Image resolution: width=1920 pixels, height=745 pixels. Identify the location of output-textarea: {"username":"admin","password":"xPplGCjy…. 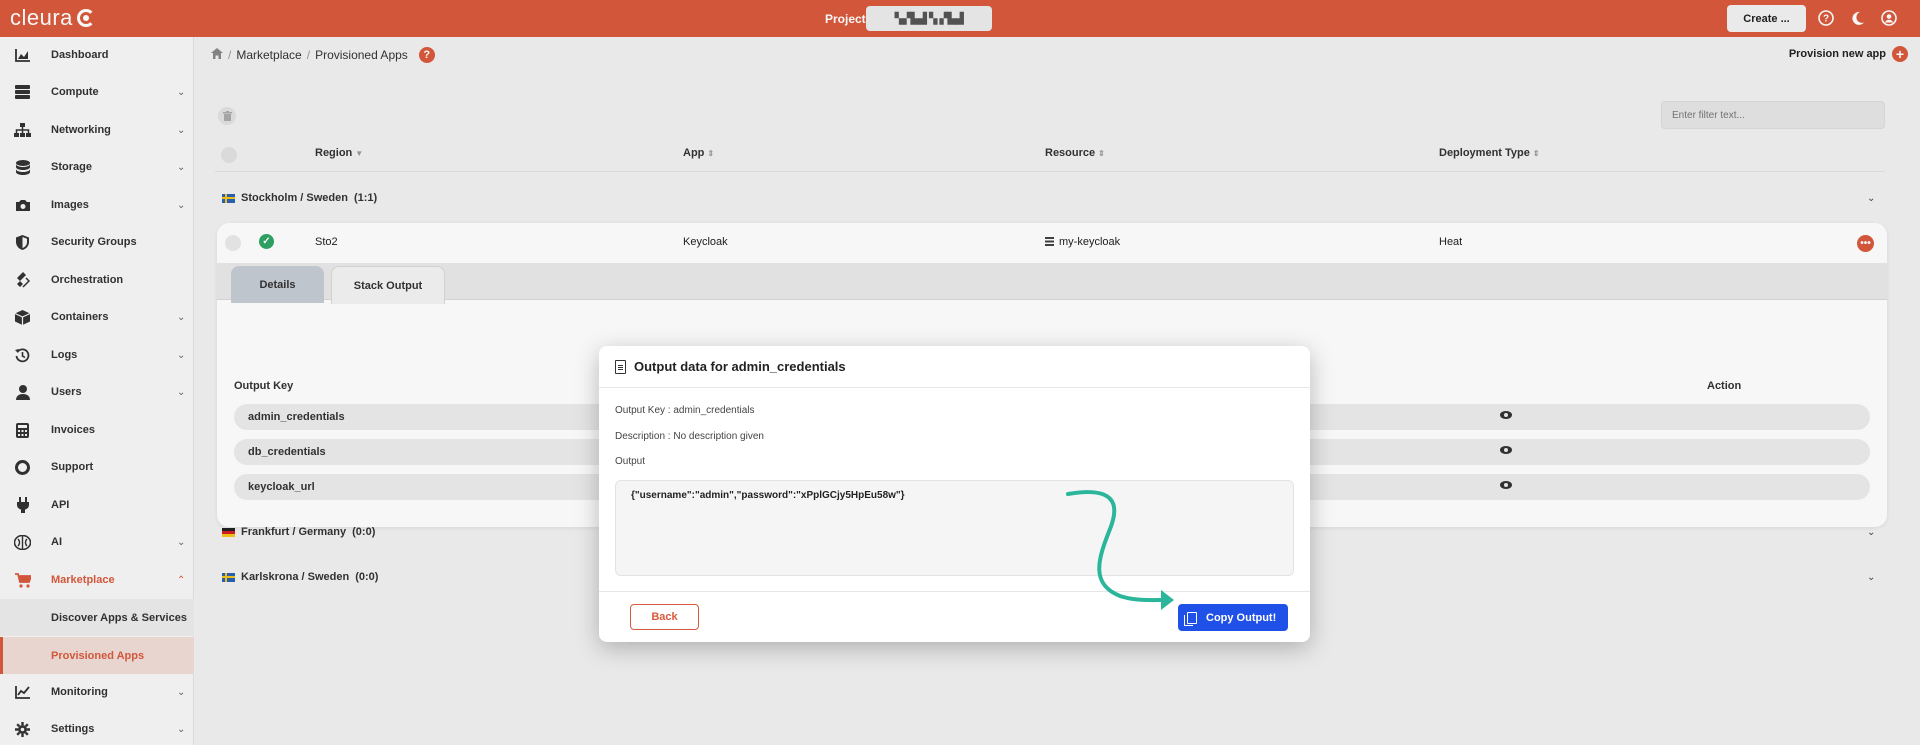
(954, 528).